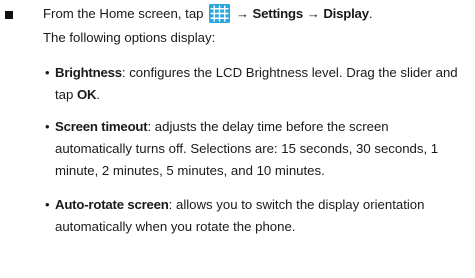 The width and height of the screenshot is (475, 278). Describe the element at coordinates (346, 13) in the screenshot. I see `display-label: Display` at that location.